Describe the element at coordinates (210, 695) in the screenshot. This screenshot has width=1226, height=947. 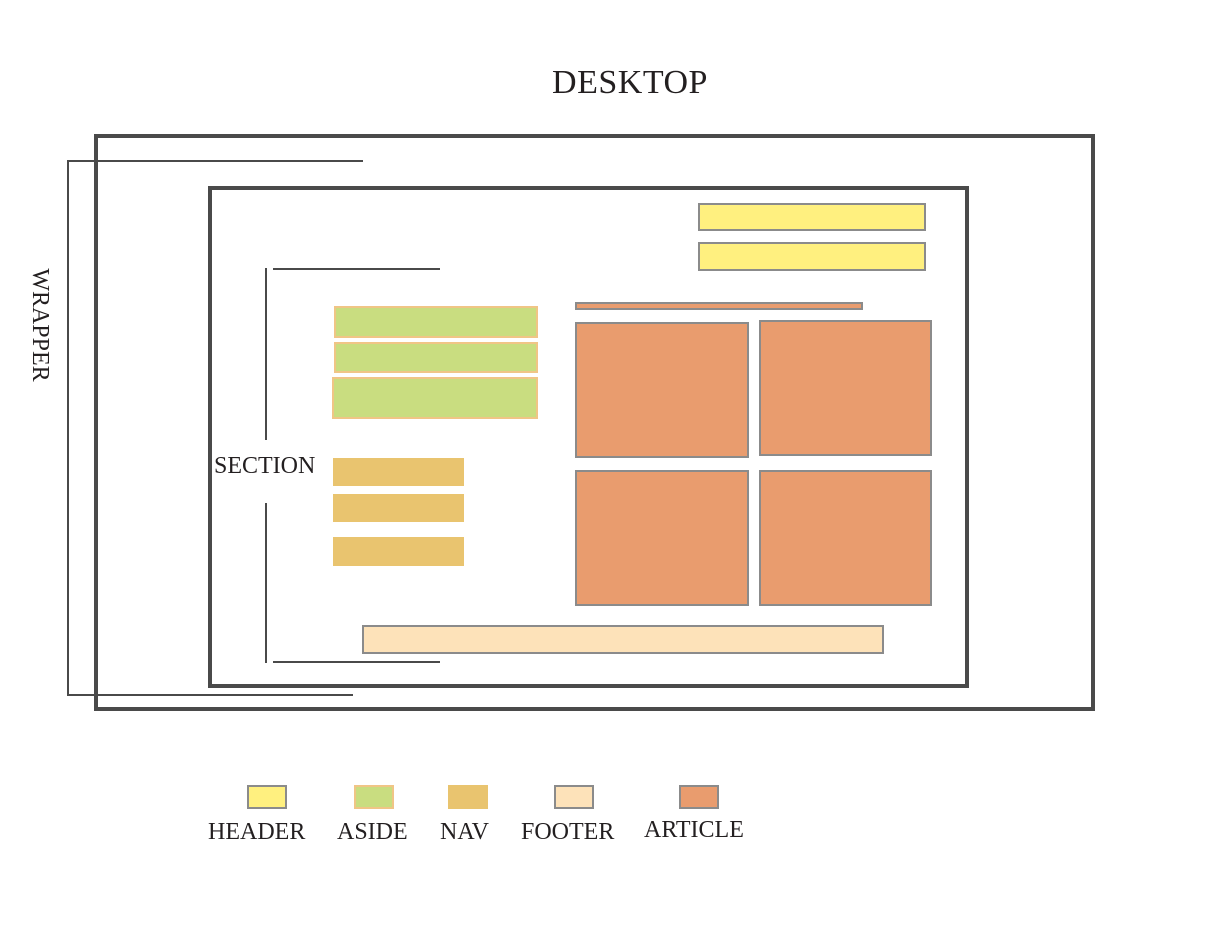
I see `wrapper-bracket-bottom` at that location.